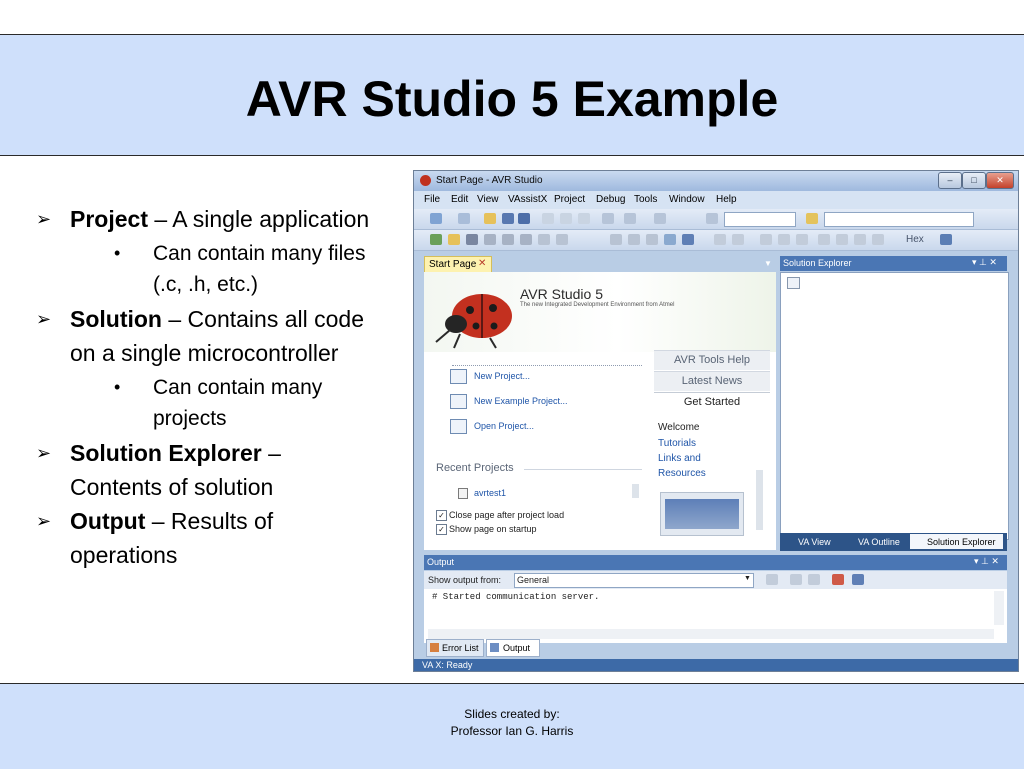 The image size is (1024, 769). I want to click on output-text: # Started communication server., so click(516, 597).